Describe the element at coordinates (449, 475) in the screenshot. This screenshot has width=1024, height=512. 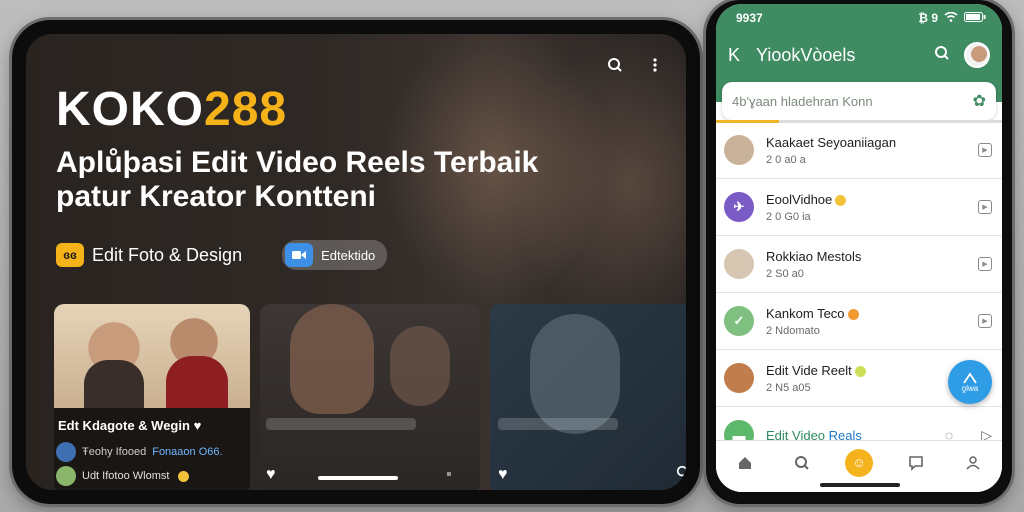
I see `share-icon: ▪` at that location.